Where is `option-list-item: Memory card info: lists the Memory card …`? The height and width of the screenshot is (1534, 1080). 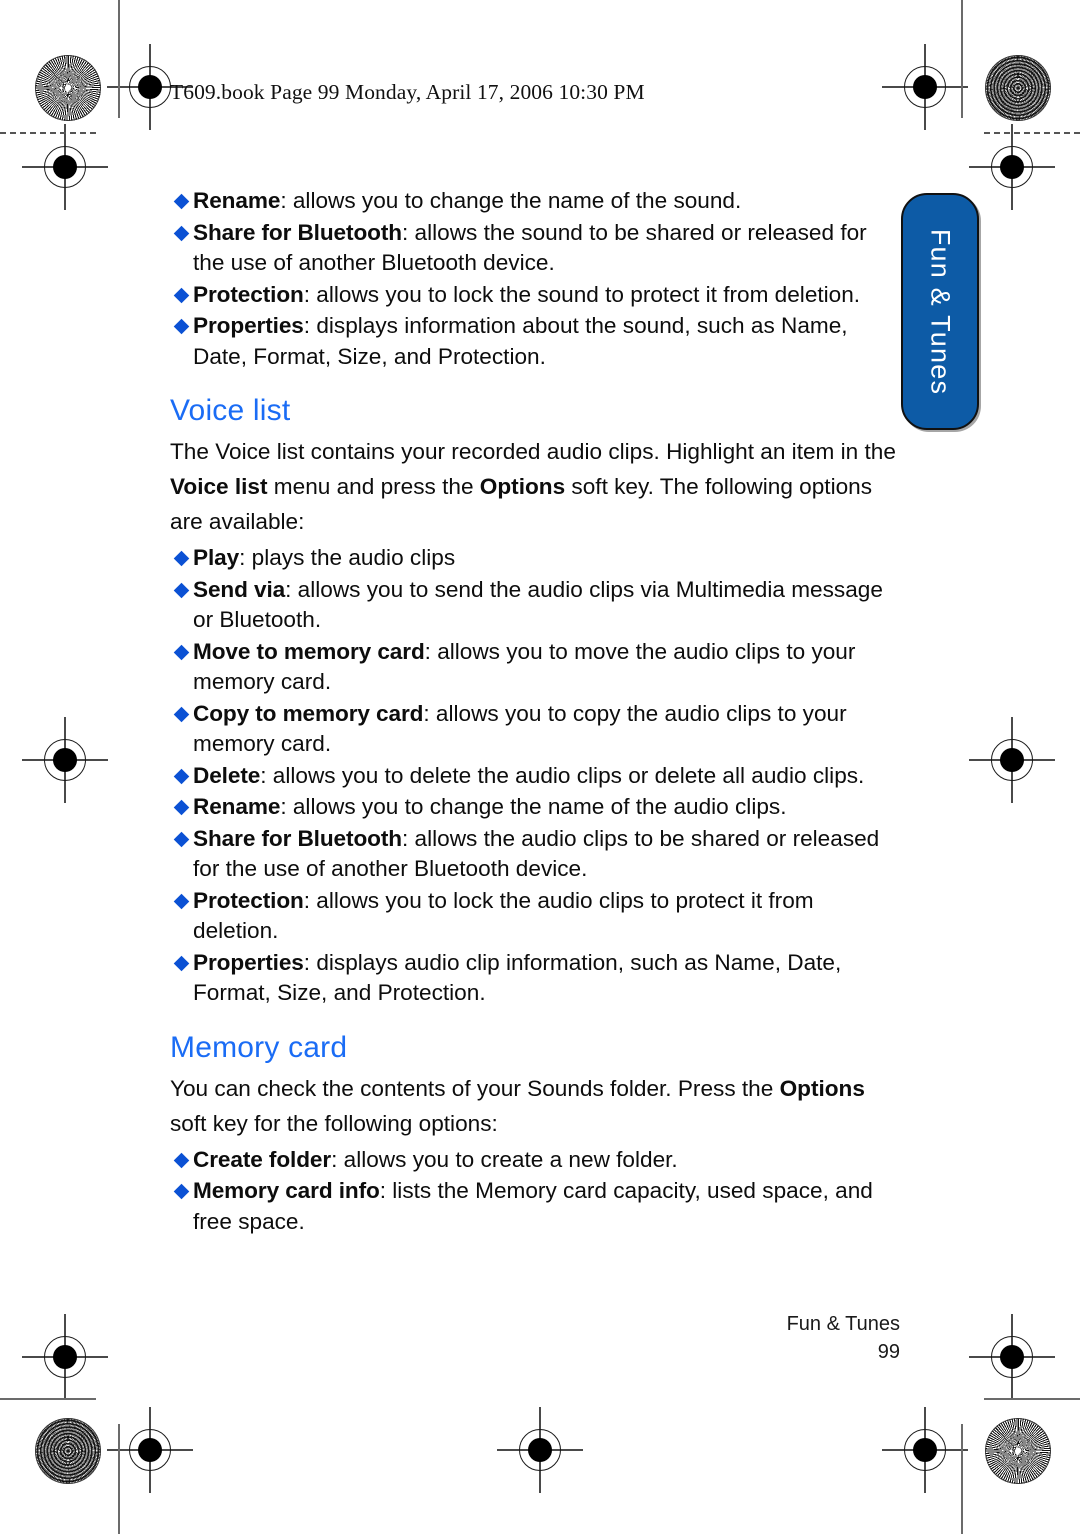
option-list-item: Memory card info: lists the Memory card … is located at coordinates (535, 1206).